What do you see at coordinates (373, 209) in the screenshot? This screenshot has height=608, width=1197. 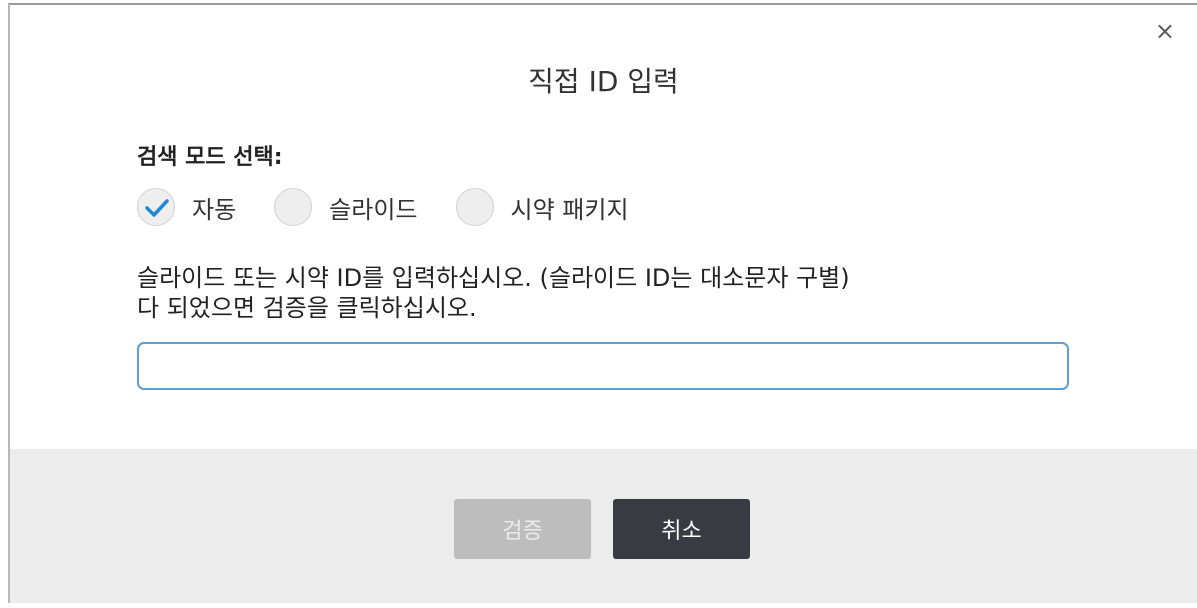 I see `radio-slide-label: 슬라이드` at bounding box center [373, 209].